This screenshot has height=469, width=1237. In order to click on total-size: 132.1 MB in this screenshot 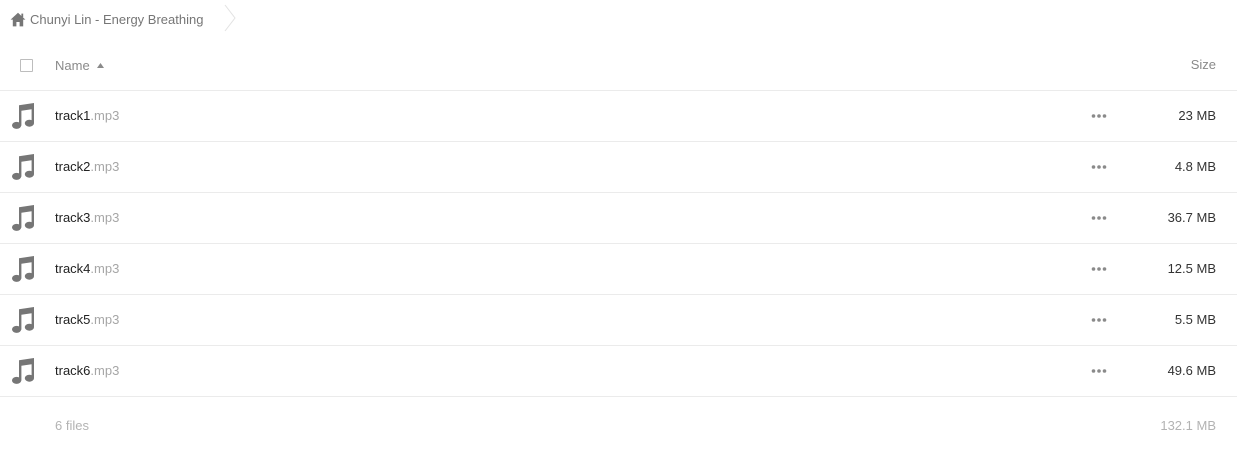, I will do `click(1188, 425)`.